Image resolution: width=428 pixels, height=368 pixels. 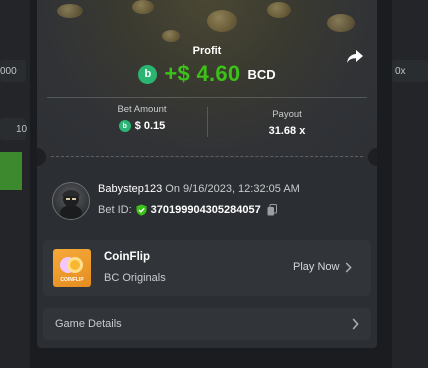 What do you see at coordinates (207, 51) in the screenshot?
I see `profit-label: Profit` at bounding box center [207, 51].